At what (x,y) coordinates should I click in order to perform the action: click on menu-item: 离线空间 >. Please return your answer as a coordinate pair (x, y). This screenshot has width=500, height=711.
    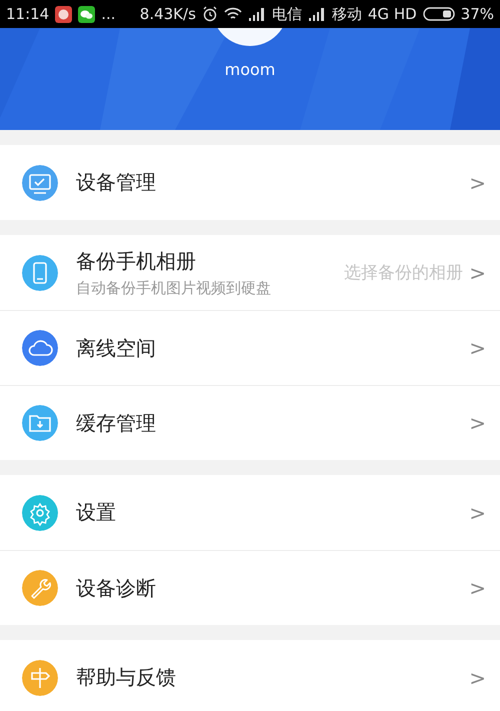
    Looking at the image, I should click on (250, 347).